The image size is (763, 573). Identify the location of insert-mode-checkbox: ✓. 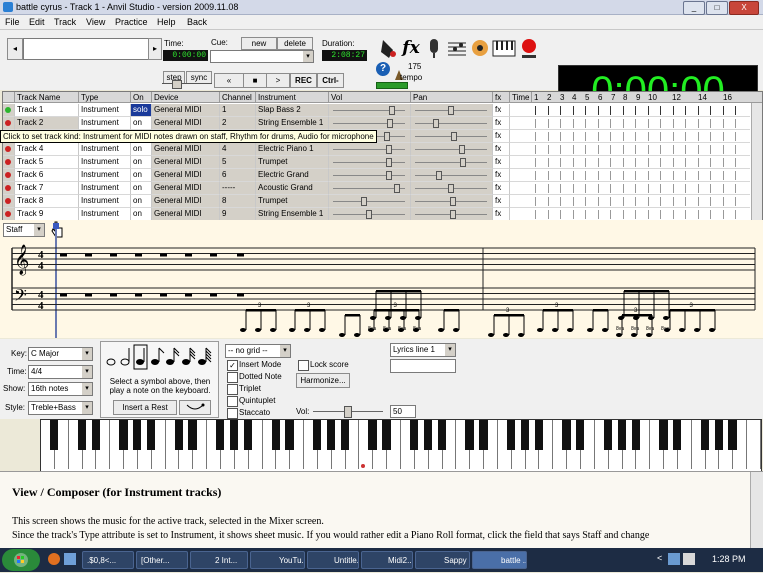
(232, 365).